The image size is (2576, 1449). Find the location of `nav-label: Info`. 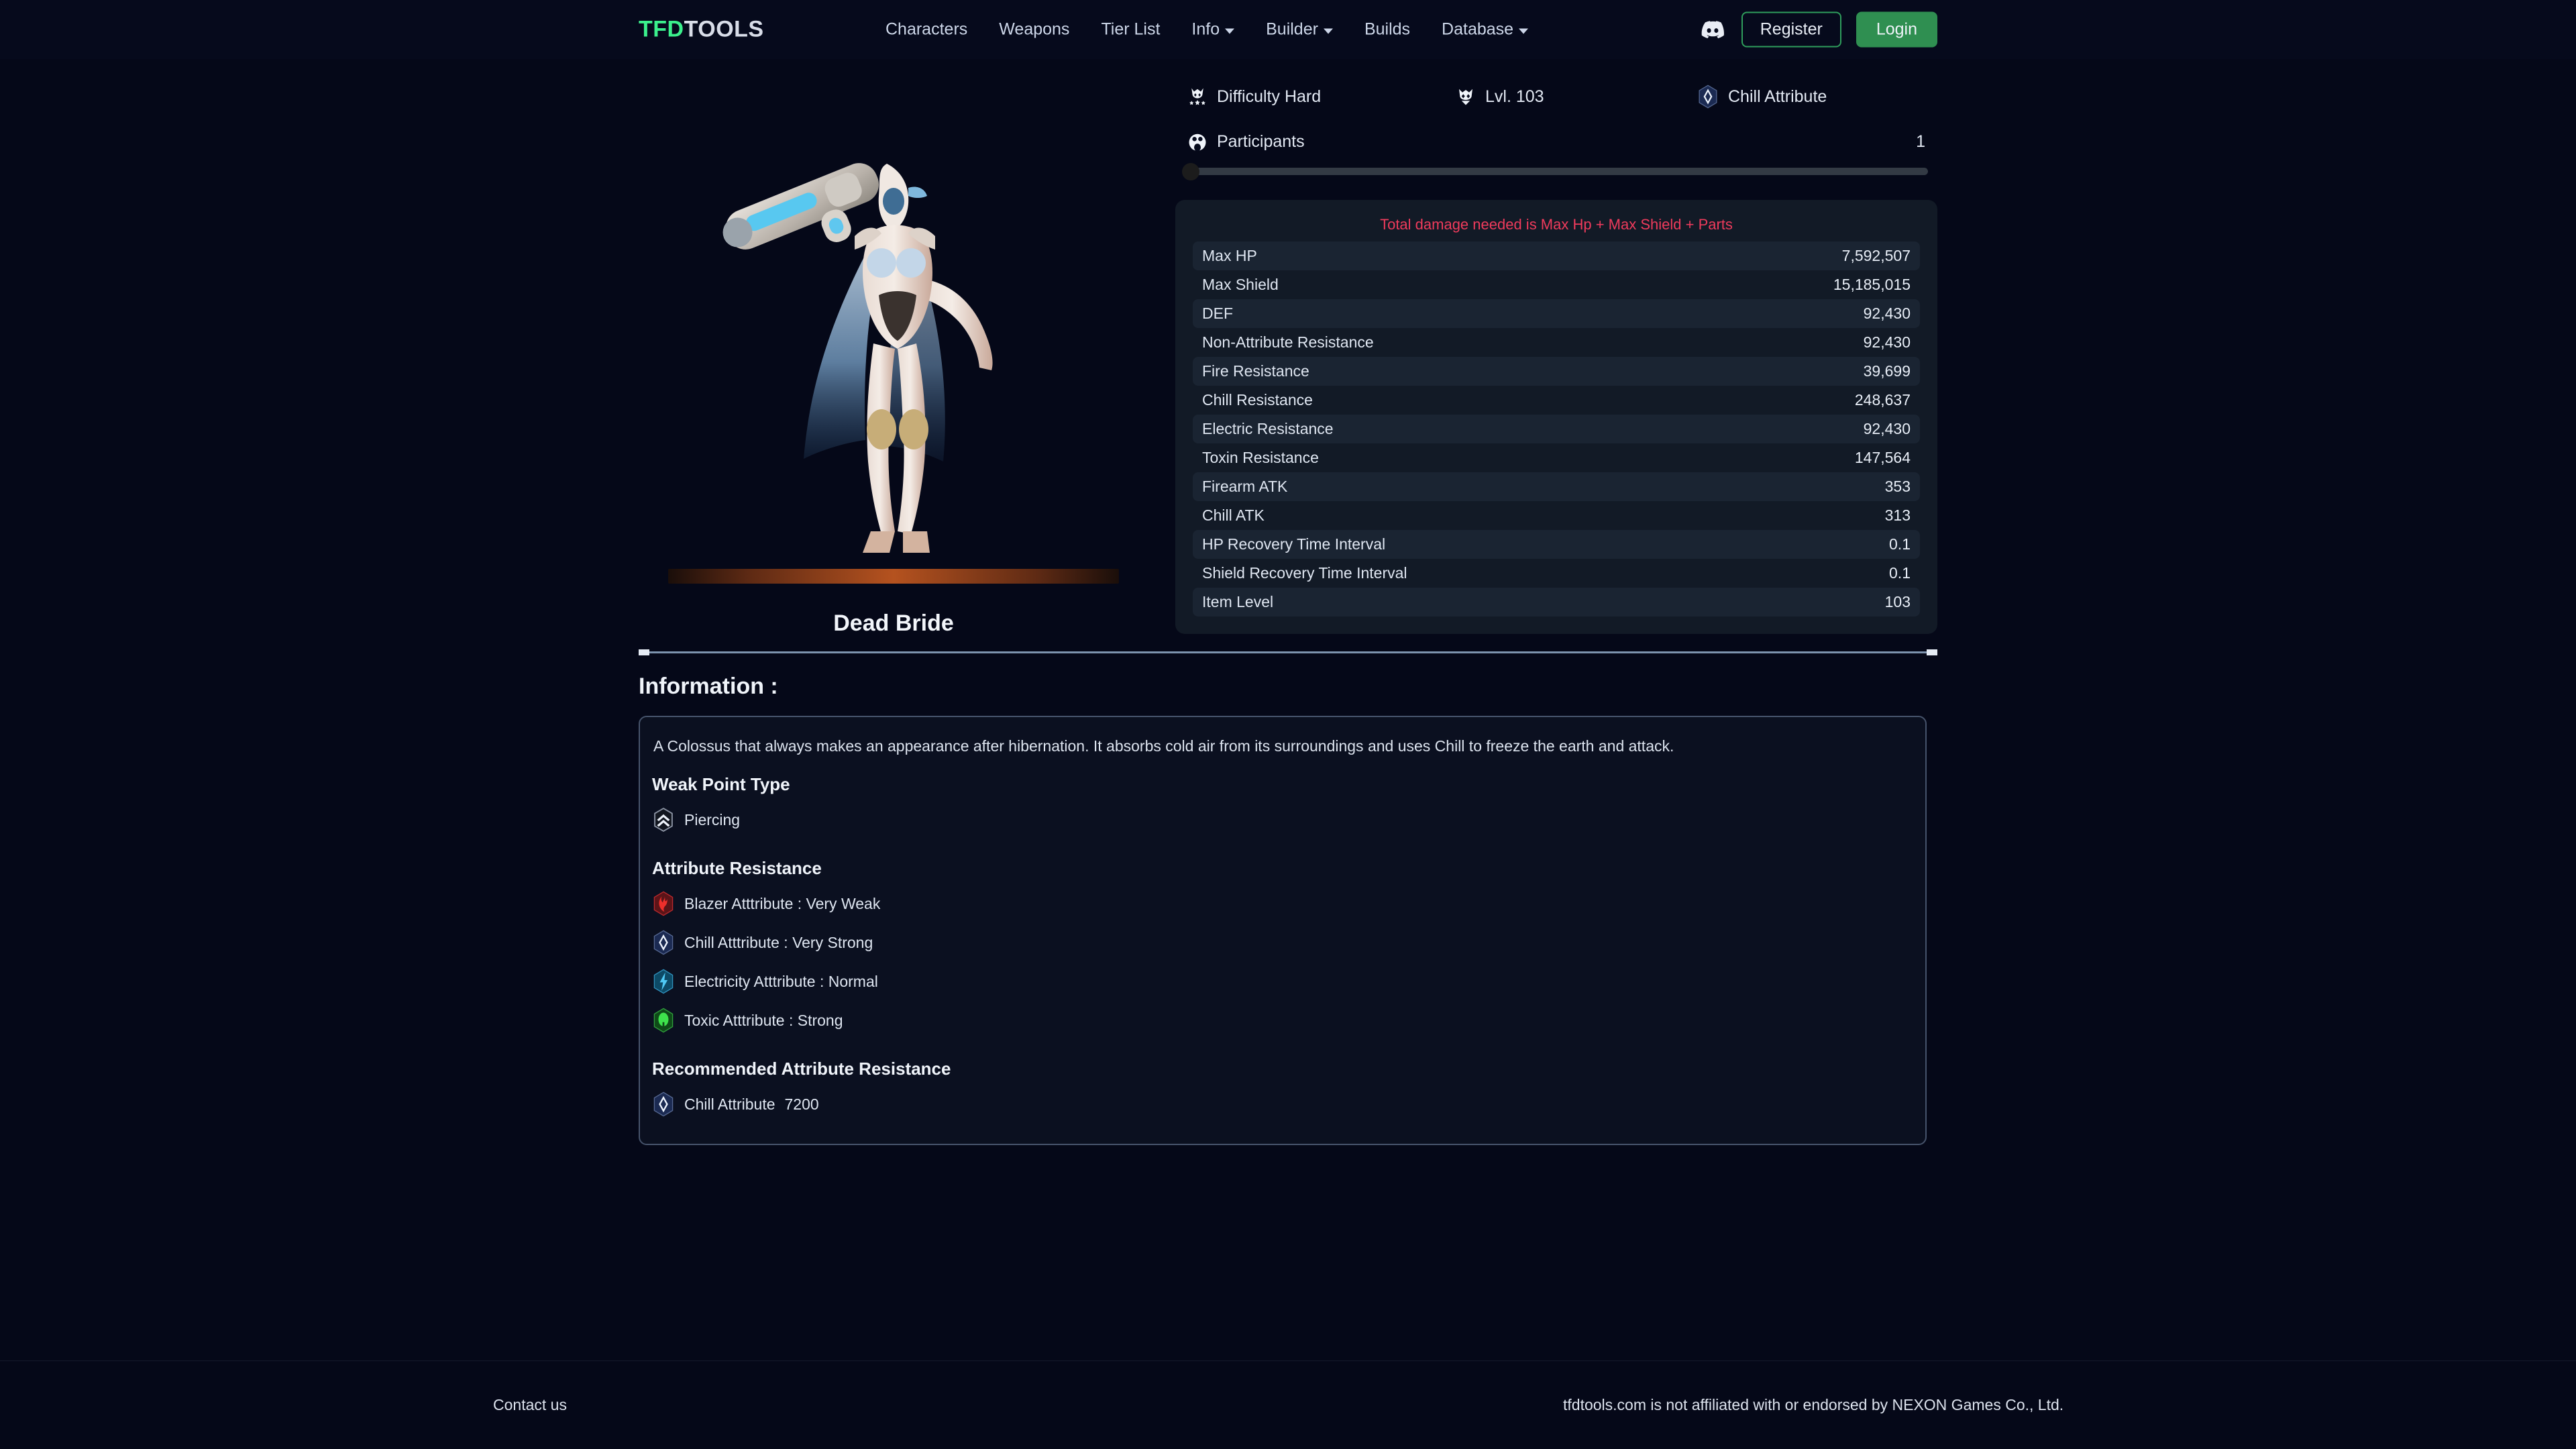

nav-label: Info is located at coordinates (1205, 29).